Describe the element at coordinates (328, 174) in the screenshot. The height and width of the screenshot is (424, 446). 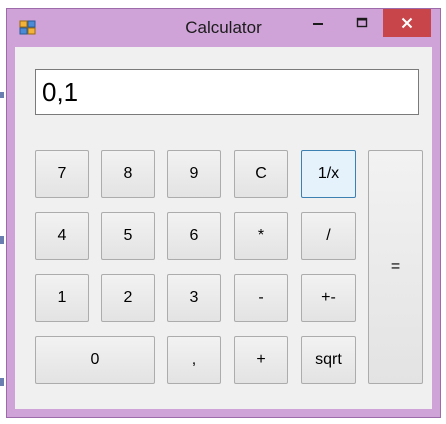
I see `reciprocal-button: 1/x` at that location.